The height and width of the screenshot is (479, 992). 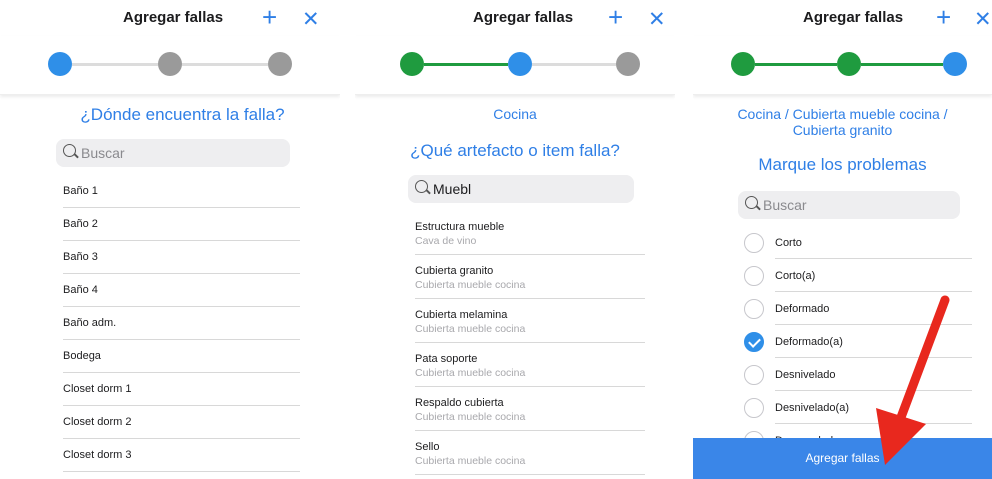 I want to click on location-label: Baño adm., so click(x=90, y=323).